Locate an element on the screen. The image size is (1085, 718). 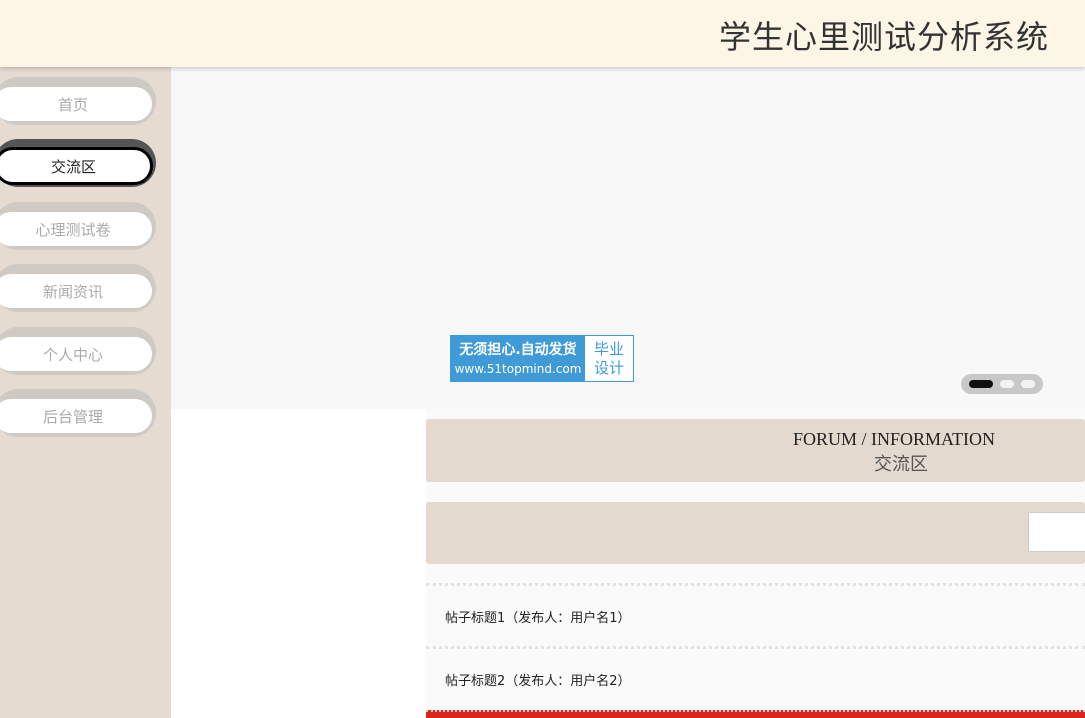
sidebar-item-label: 交流区 is located at coordinates (76, 166).